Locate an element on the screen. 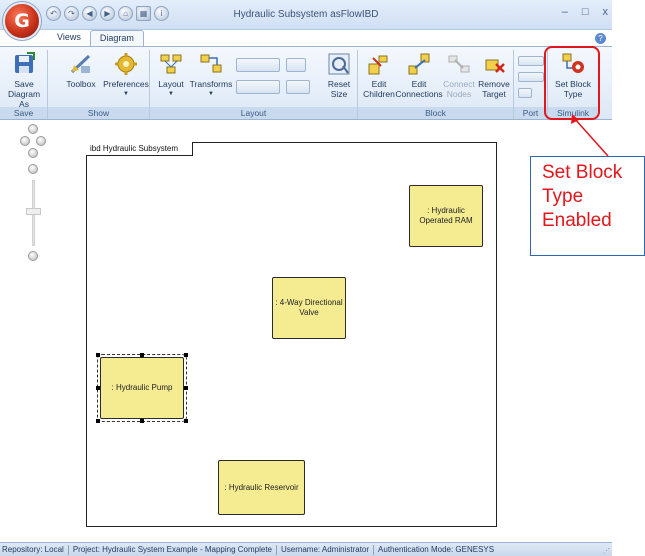 The width and height of the screenshot is (645, 556). floppy-disk-icon is located at coordinates (25, 62).